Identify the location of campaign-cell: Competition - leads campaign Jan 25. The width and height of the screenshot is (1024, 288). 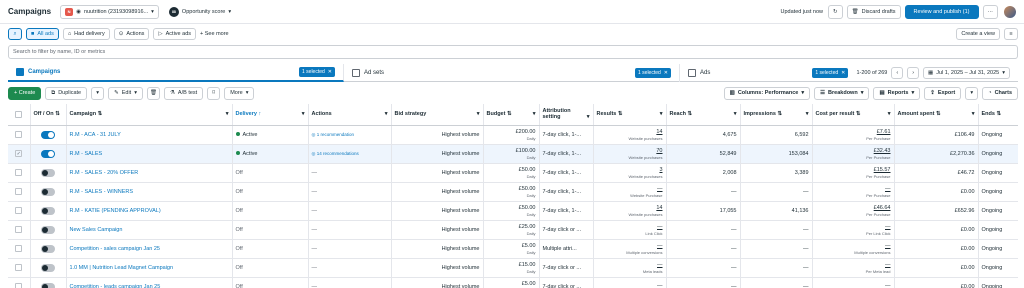
(149, 282).